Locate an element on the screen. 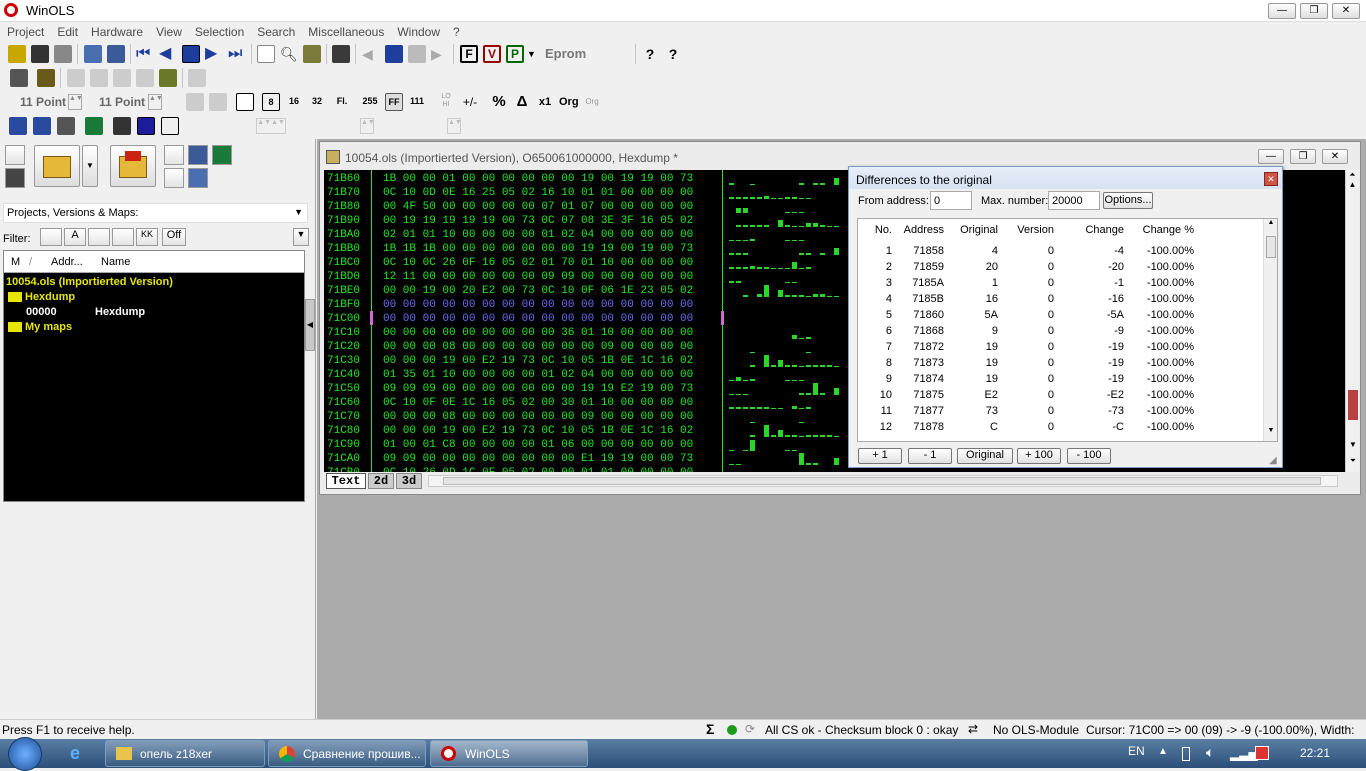 Image resolution: width=1366 pixels, height=771 pixels. signal-icon: ▂▃▅ is located at coordinates (1244, 754).